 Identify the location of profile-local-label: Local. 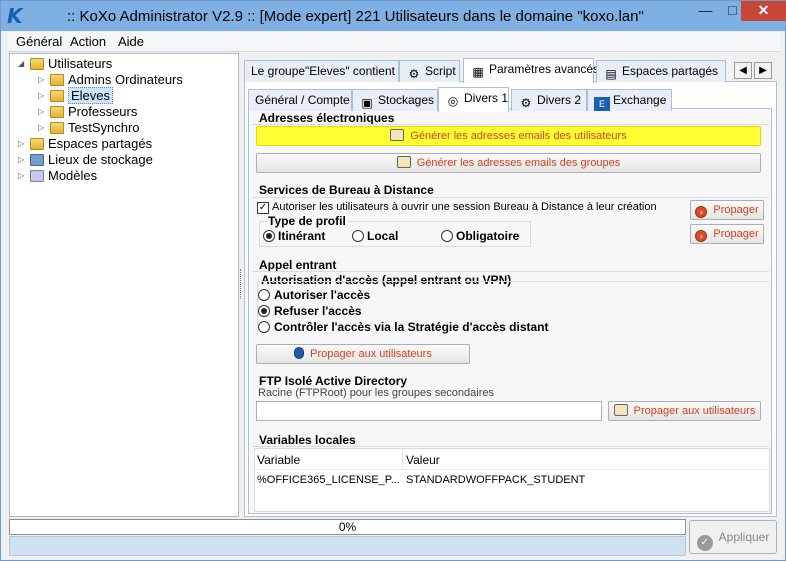
(383, 236).